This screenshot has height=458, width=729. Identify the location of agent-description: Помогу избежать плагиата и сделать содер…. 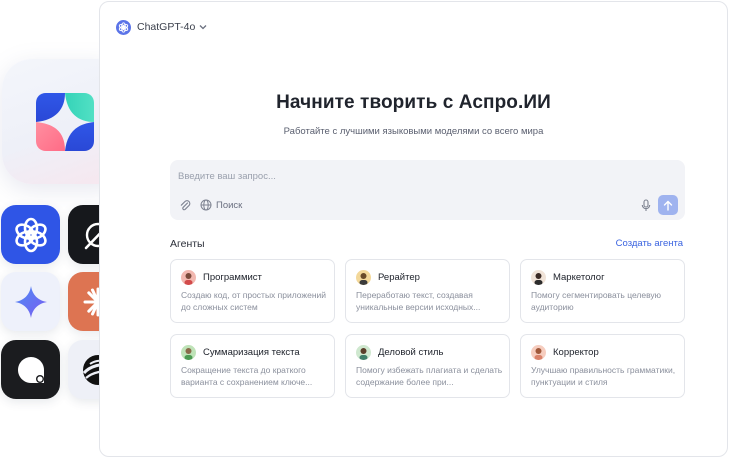
(429, 376).